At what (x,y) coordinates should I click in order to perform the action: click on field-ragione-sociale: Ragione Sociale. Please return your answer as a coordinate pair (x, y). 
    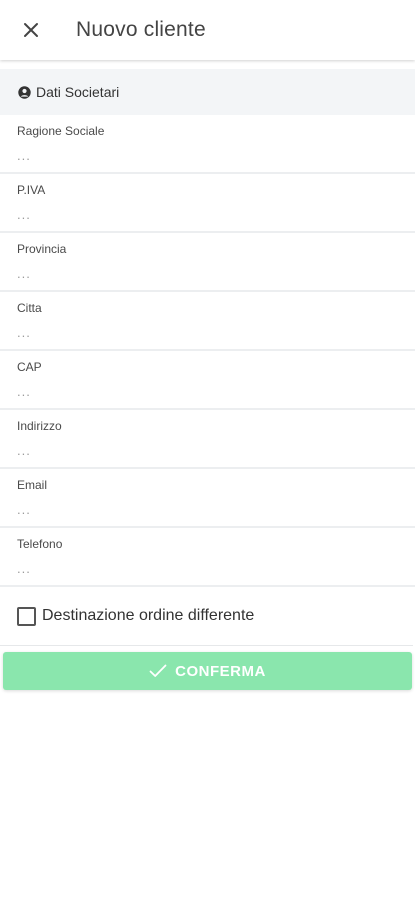
    Looking at the image, I should click on (207, 144).